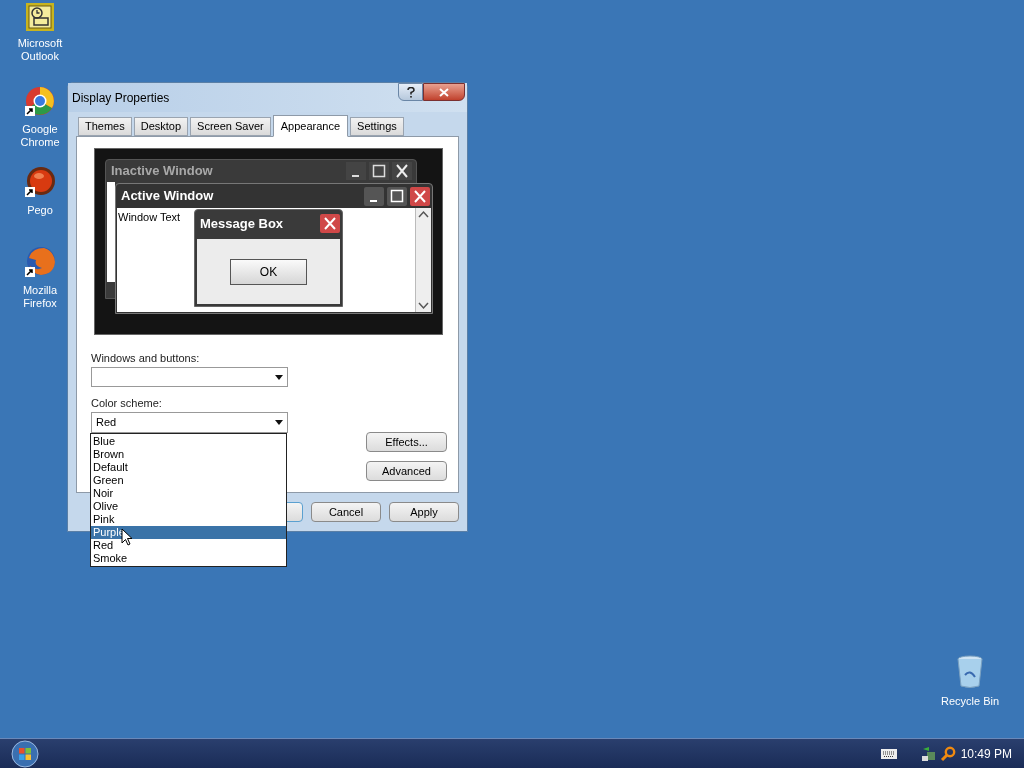 This screenshot has height=768, width=1024. What do you see at coordinates (168, 196) in the screenshot?
I see `window-title: Active Window` at bounding box center [168, 196].